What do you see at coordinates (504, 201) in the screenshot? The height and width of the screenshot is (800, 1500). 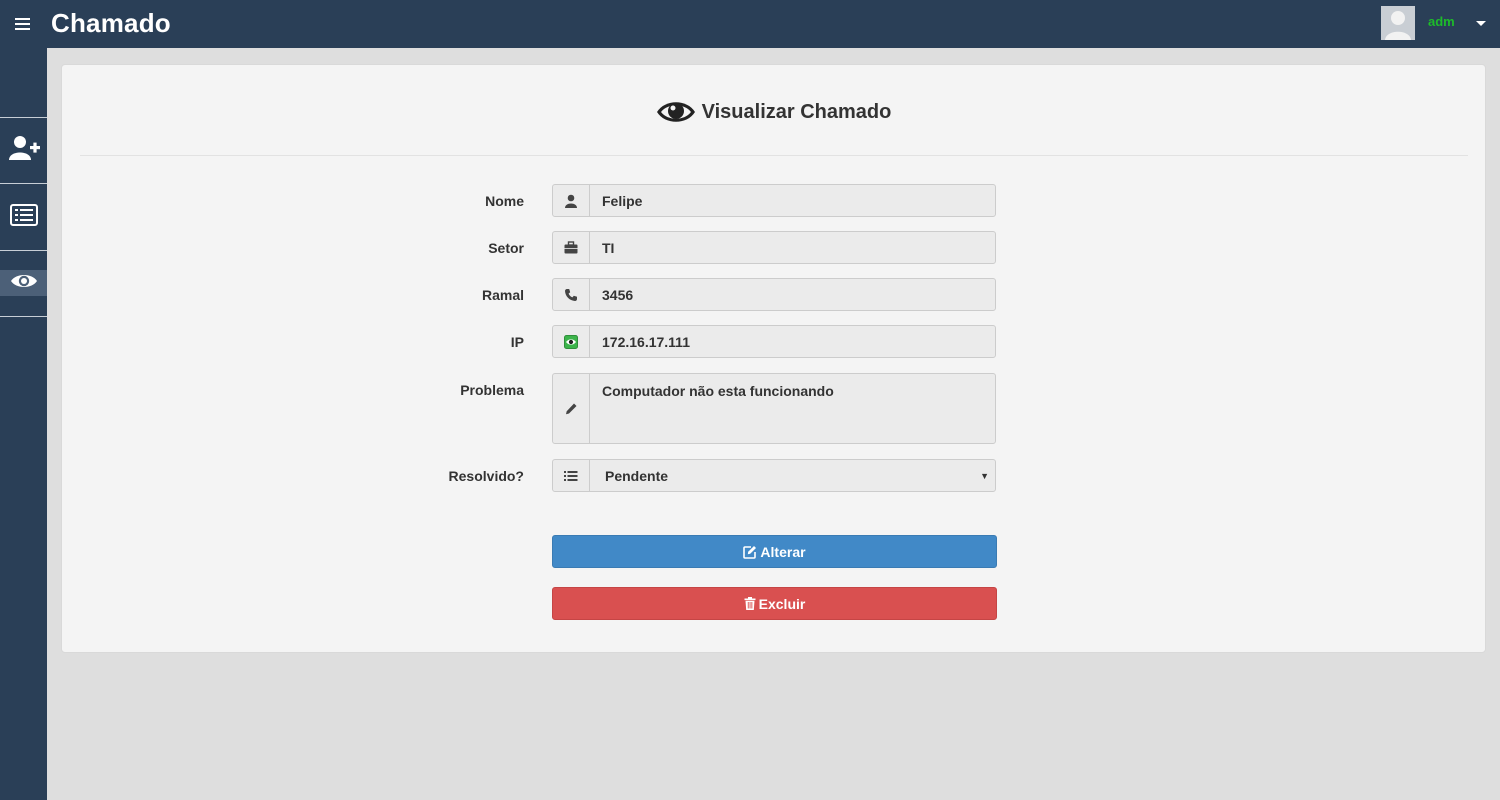 I see `nome-label: Nome` at bounding box center [504, 201].